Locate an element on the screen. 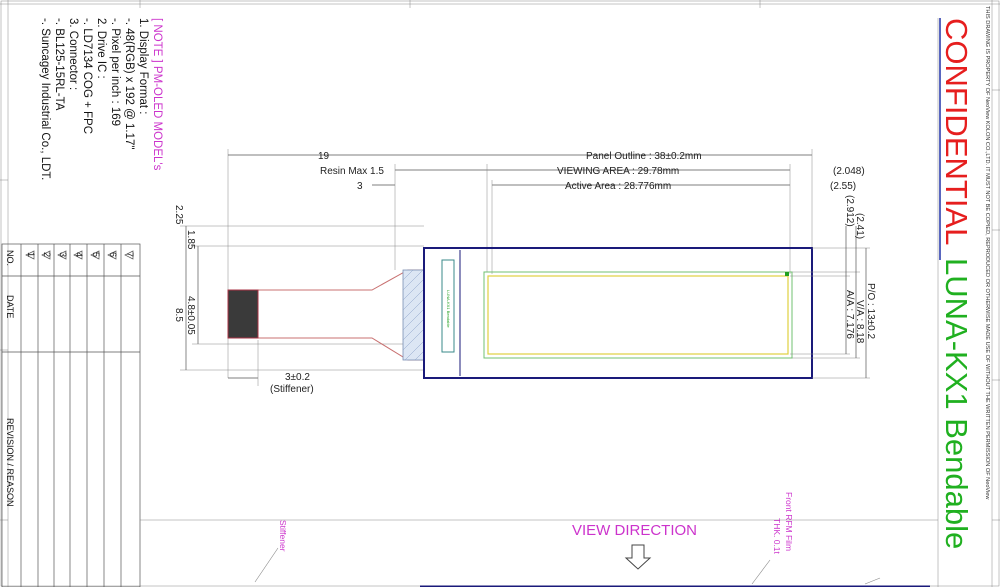  revision-marker-icon: 2 is located at coordinates (46, 255).